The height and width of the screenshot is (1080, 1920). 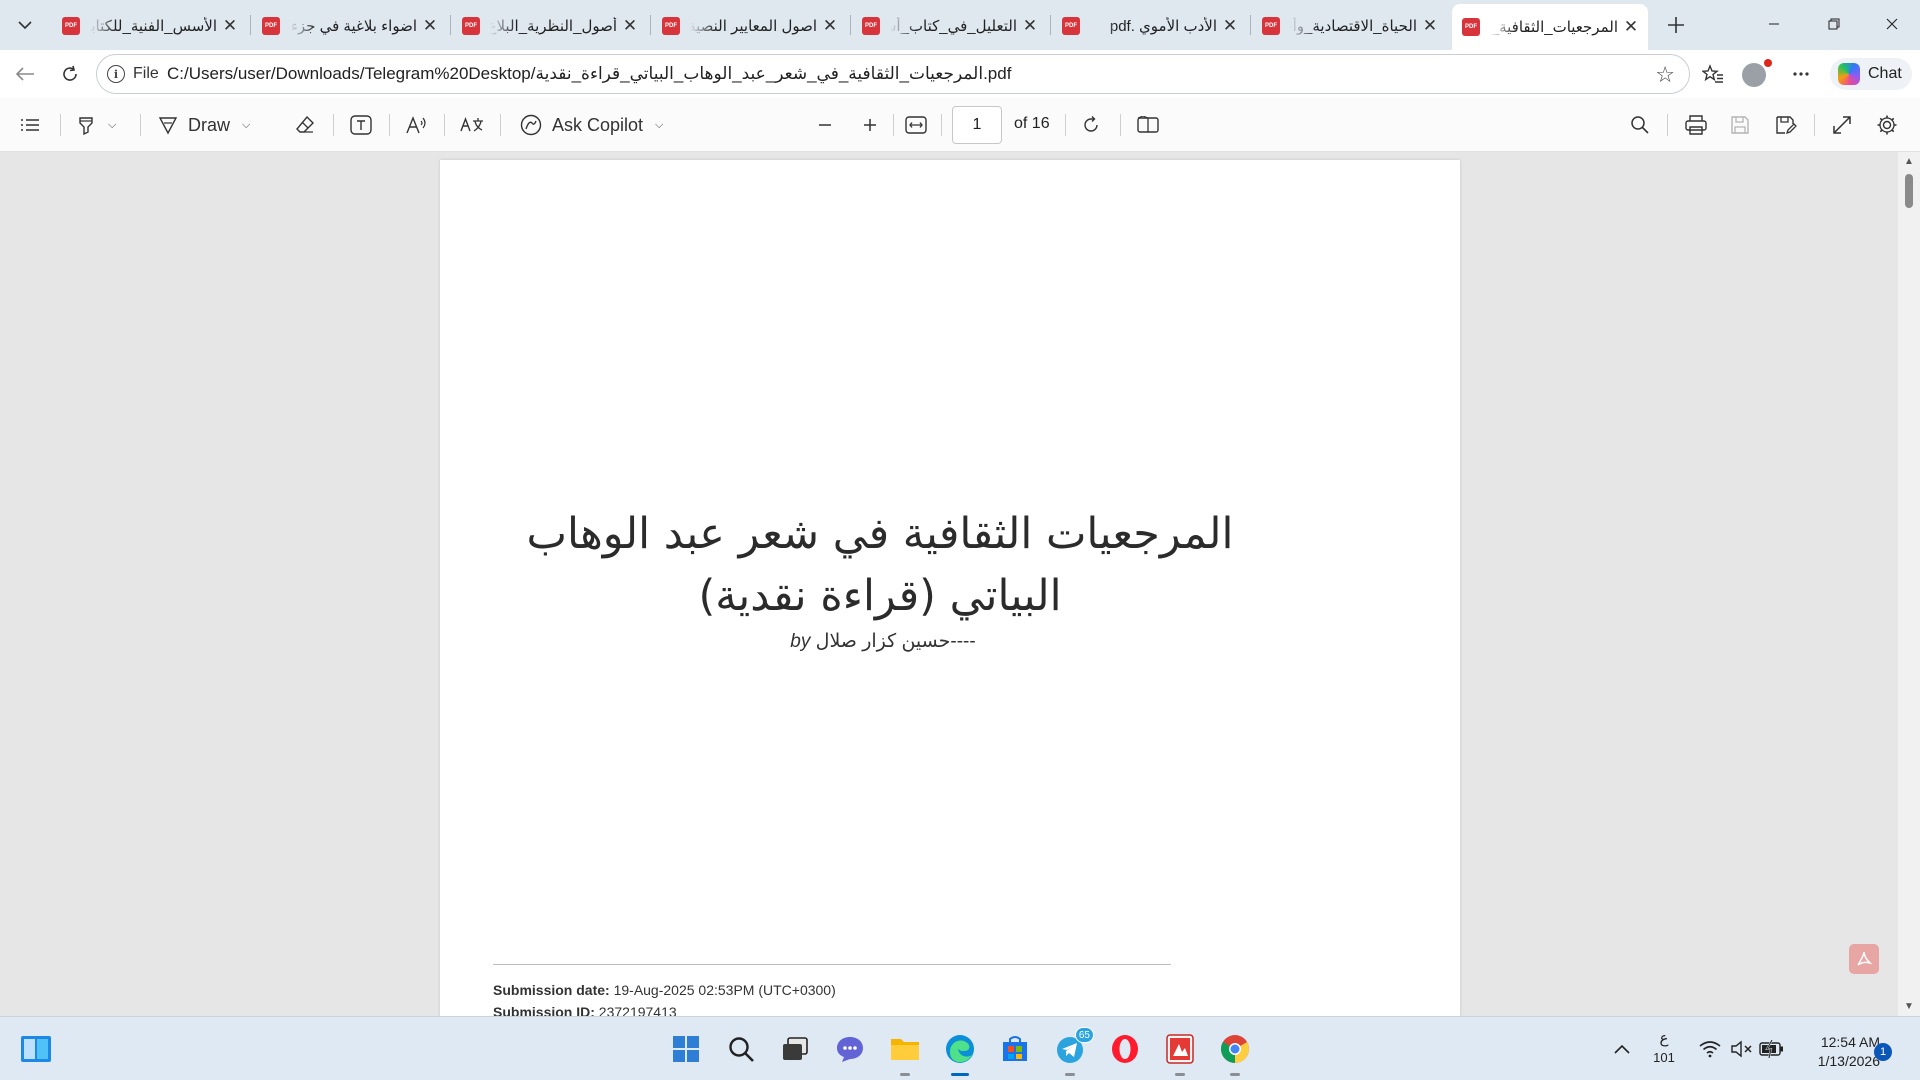 I want to click on tab-4: PDF التعليل_في_كتاب_أسا ✕, so click(x=949, y=26).